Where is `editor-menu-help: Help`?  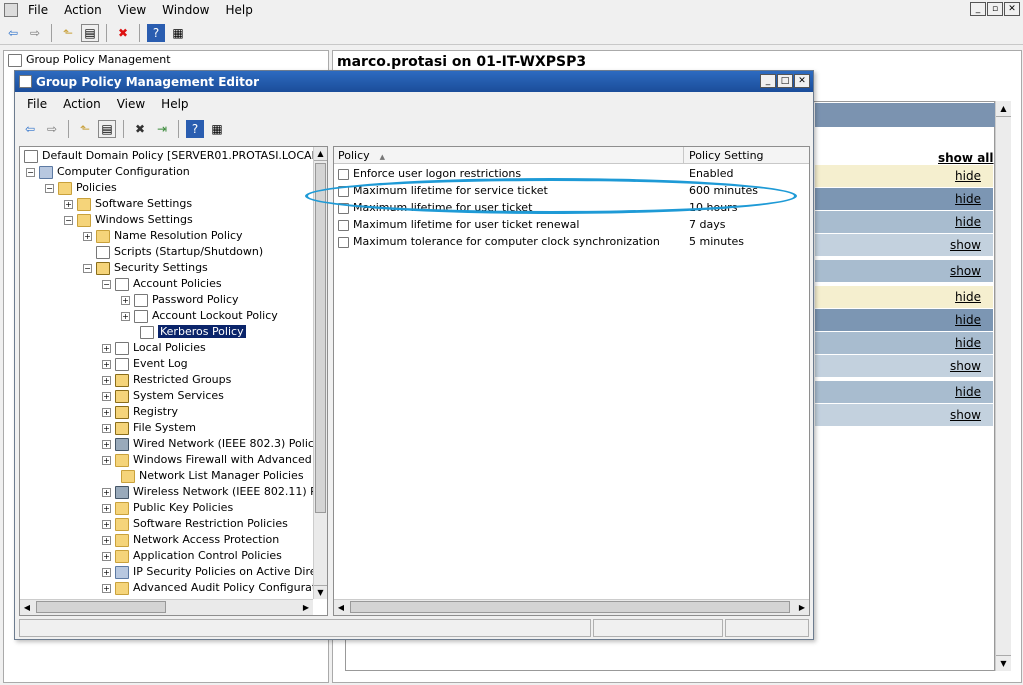 editor-menu-help: Help is located at coordinates (174, 104).